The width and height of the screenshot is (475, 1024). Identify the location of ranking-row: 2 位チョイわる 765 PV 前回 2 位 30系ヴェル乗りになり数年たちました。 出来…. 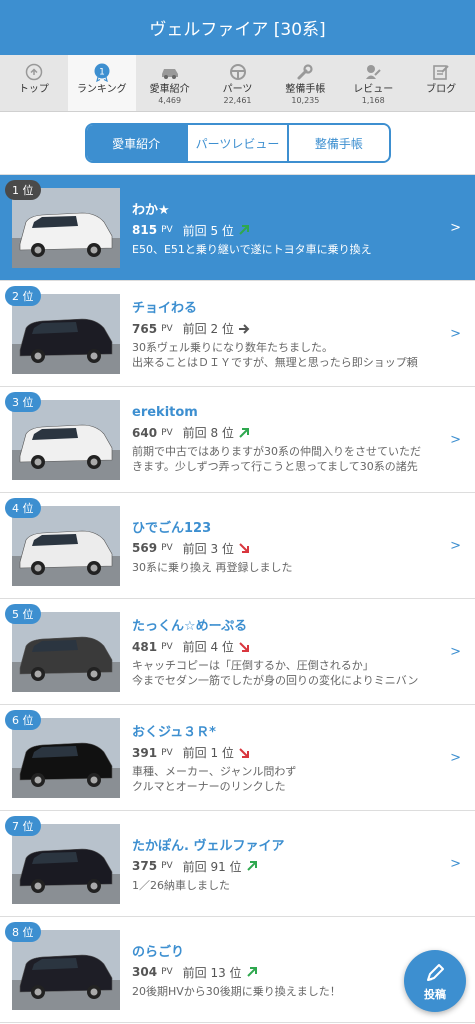
(237, 334).